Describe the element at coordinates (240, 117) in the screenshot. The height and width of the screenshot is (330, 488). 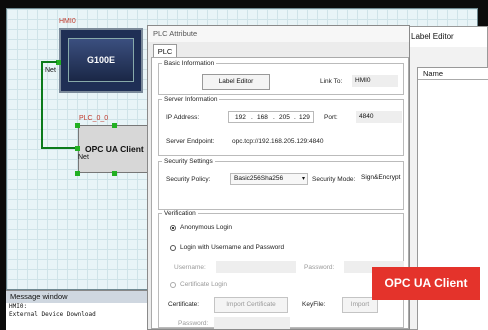
I see `ip-octet-1: 192` at that location.